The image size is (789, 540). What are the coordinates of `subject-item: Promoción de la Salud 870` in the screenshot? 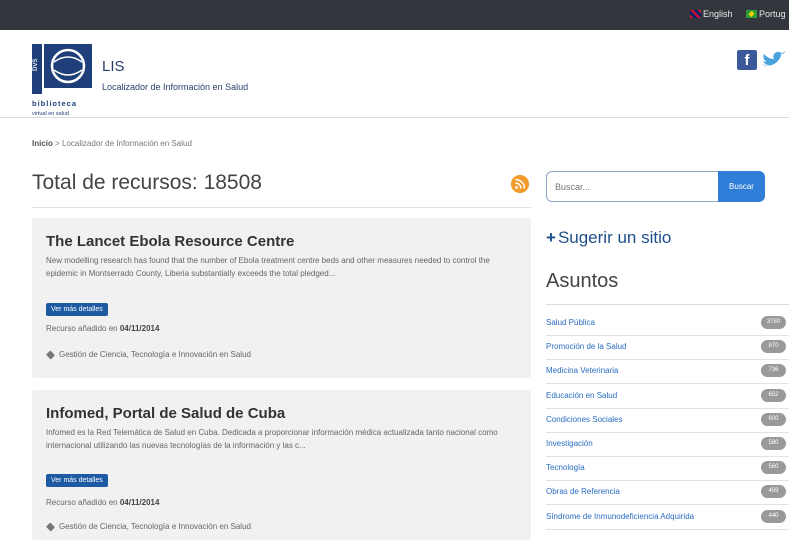 It's located at (667, 348).